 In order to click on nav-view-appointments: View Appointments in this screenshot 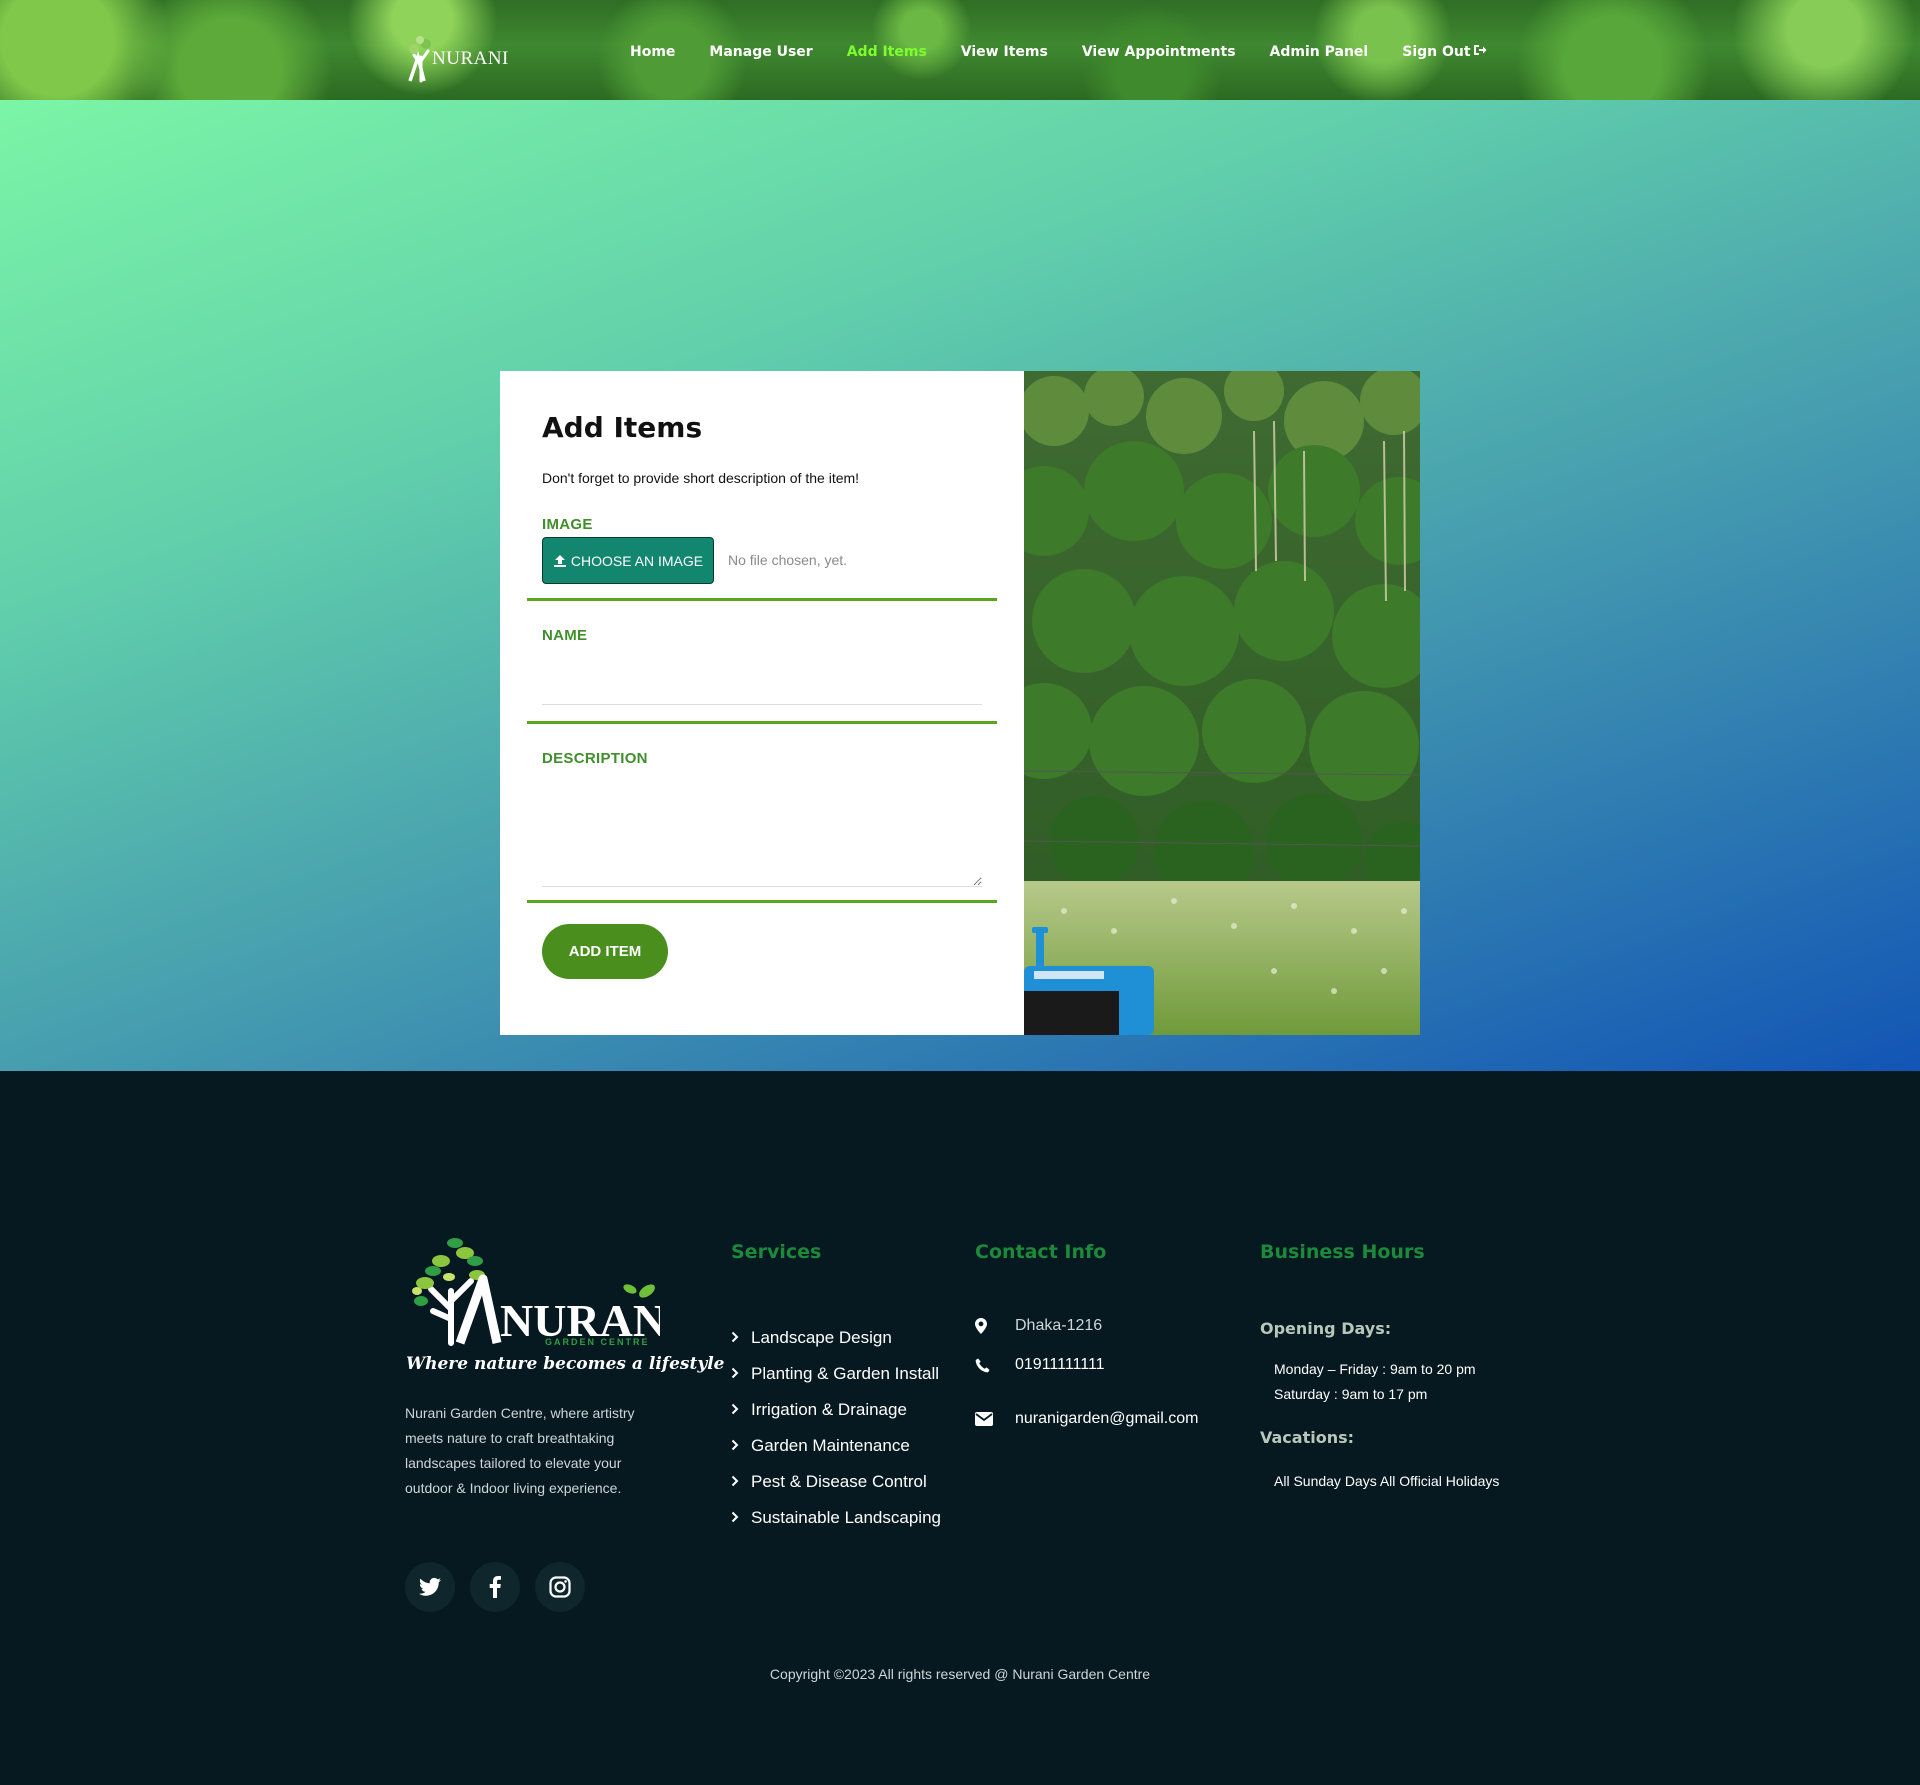, I will do `click(1159, 52)`.